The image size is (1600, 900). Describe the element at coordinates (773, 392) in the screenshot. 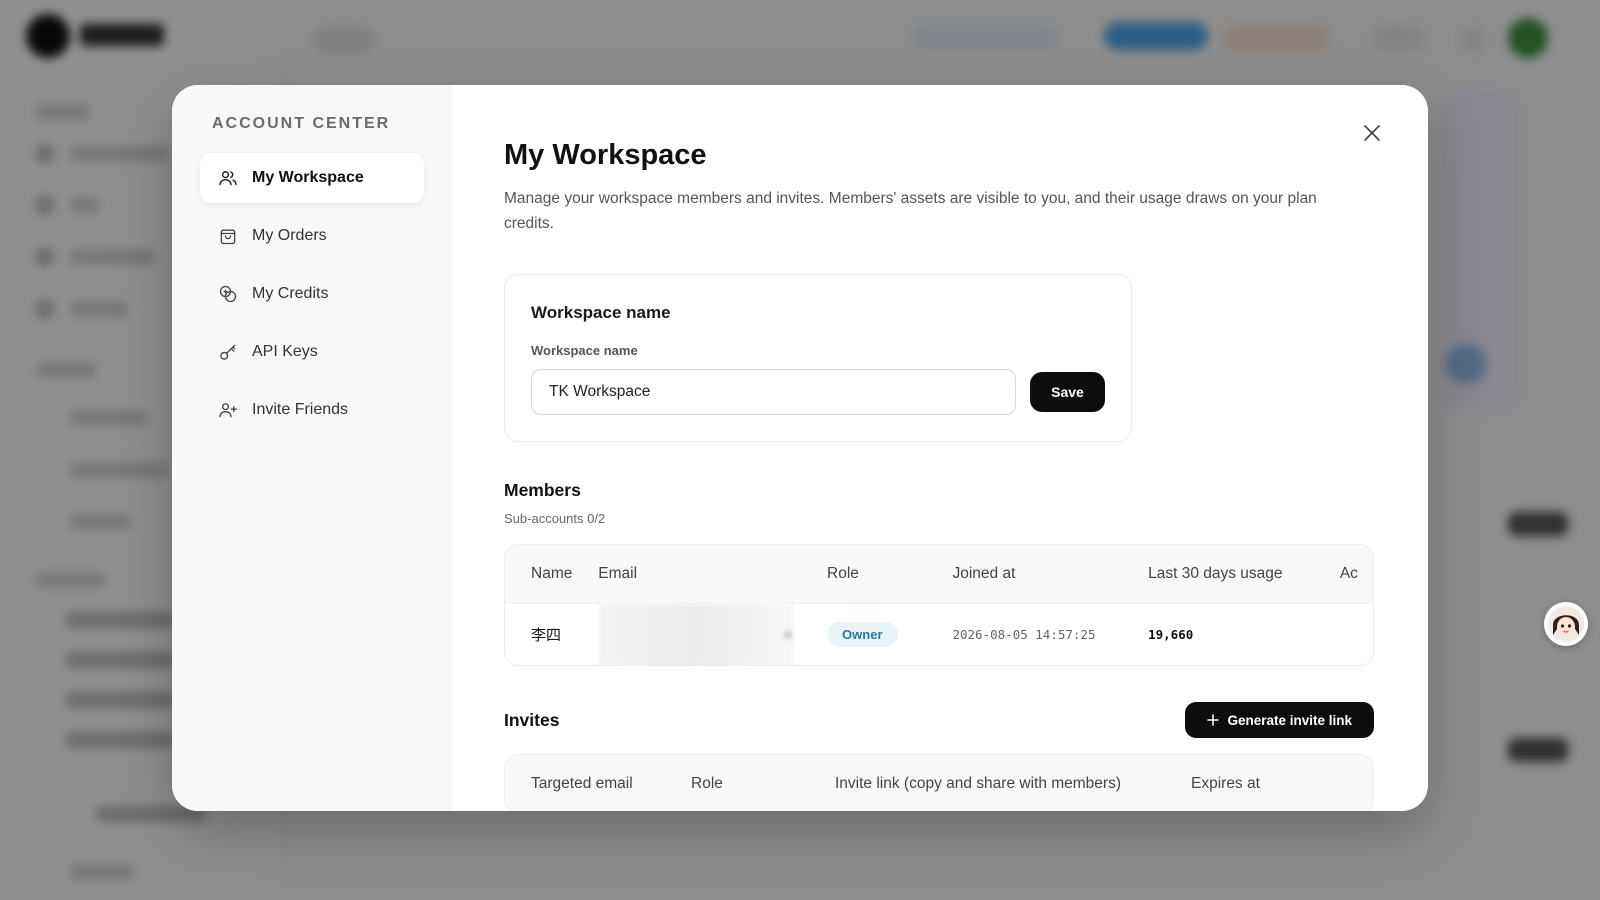

I see `workspace-name-input` at that location.